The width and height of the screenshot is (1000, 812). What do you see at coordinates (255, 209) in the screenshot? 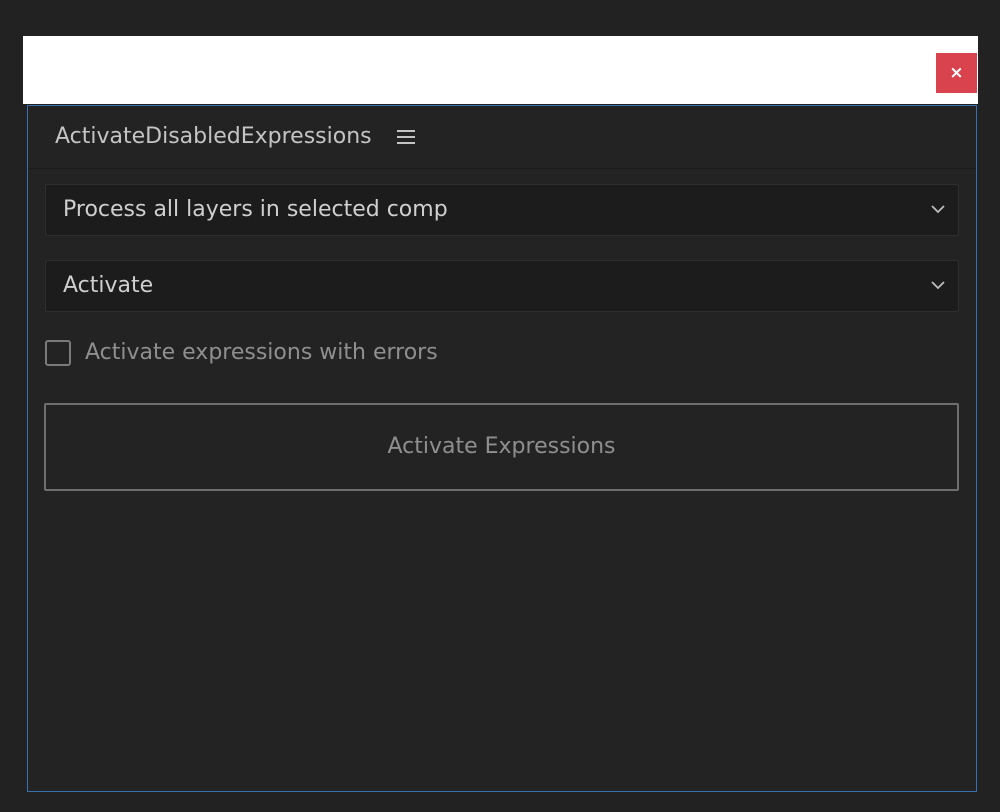
I see `scope-dropdown-value: Process all layers in selected comp` at bounding box center [255, 209].